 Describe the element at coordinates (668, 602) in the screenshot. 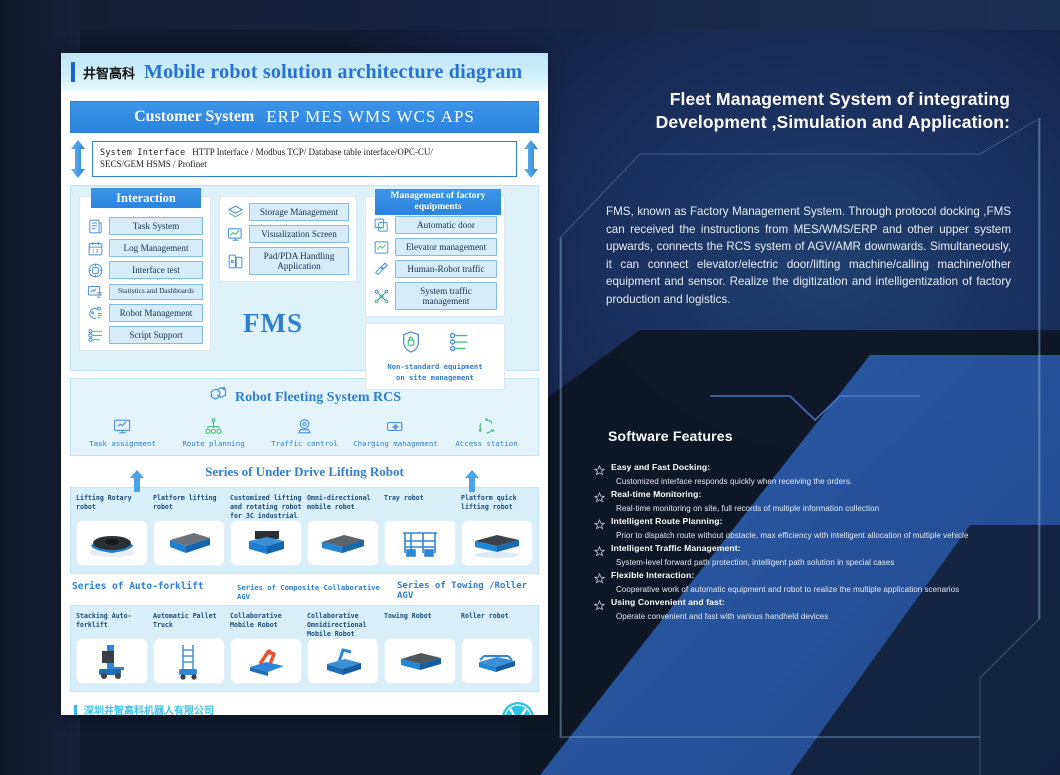

I see `feature-title: Using Convenient and fast:` at that location.